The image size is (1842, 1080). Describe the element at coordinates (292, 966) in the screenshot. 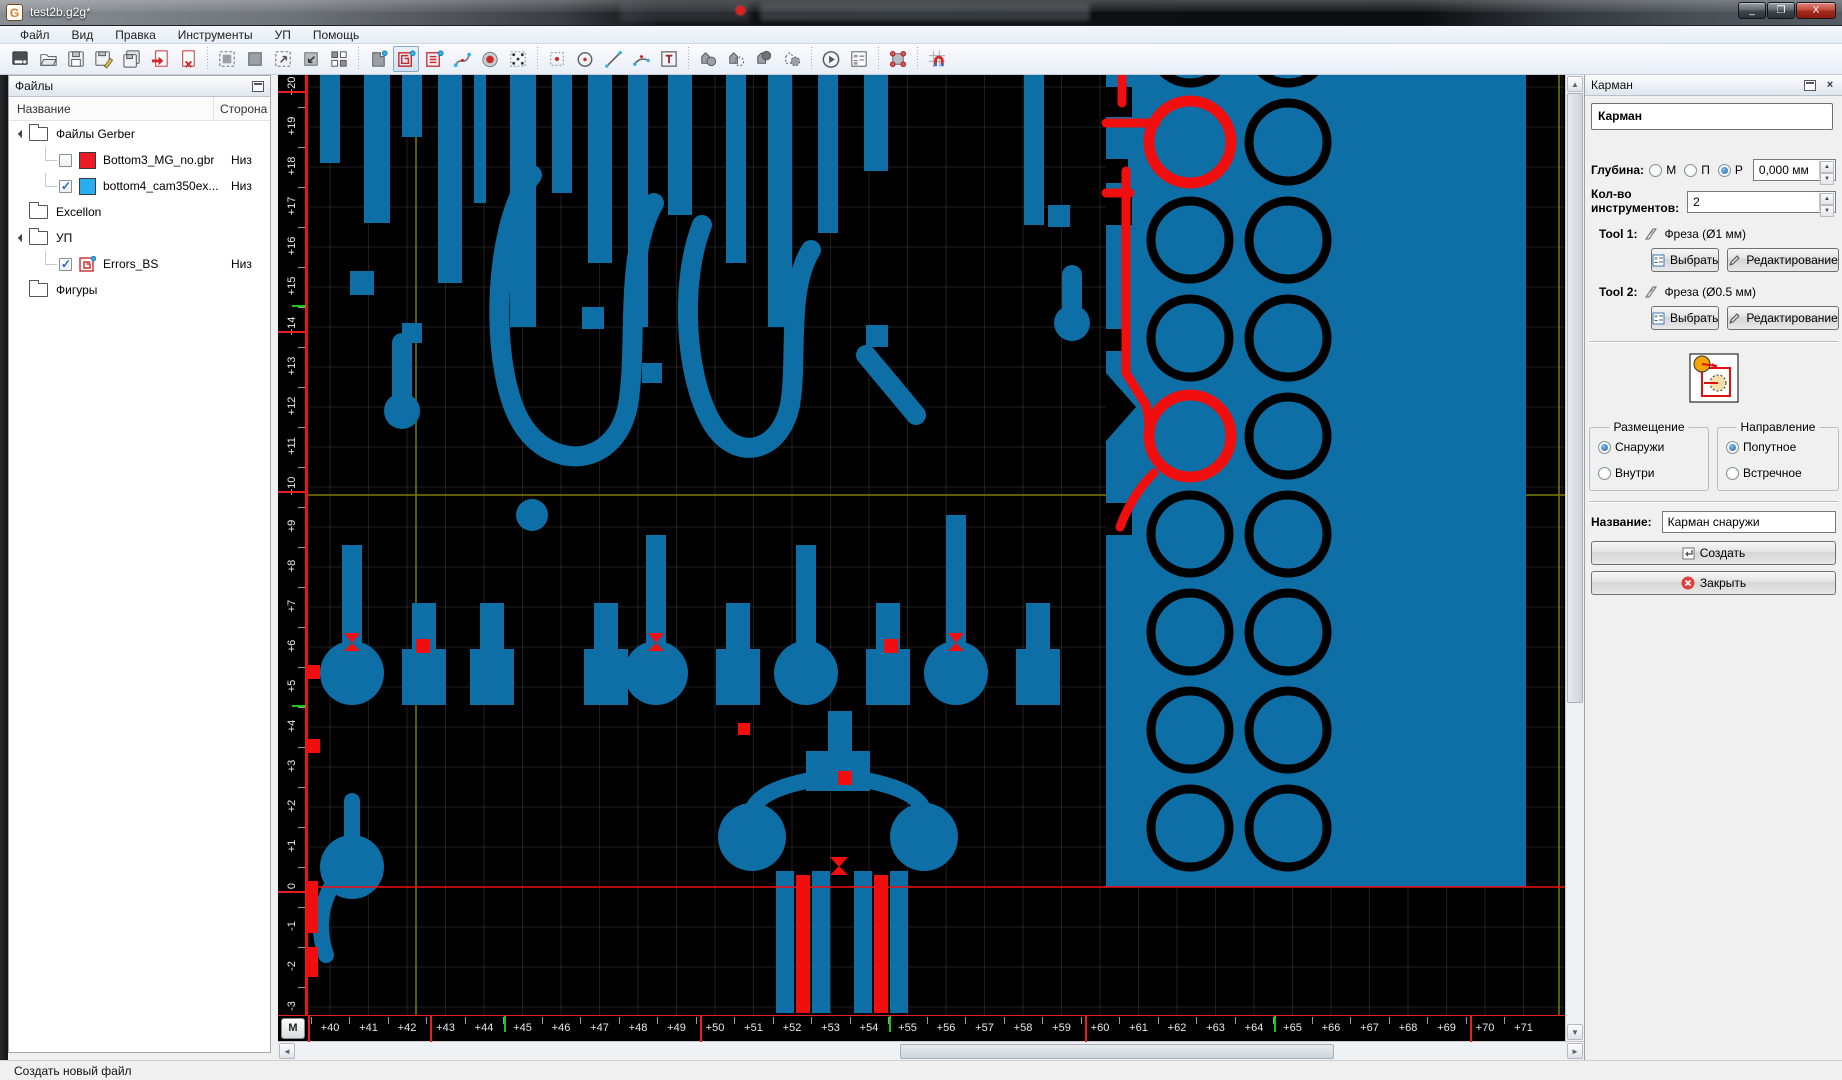

I see `v-ruler-label: -2` at that location.